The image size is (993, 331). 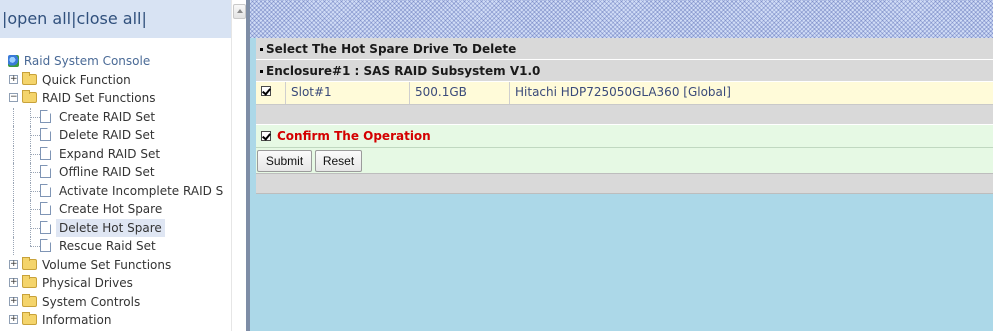 What do you see at coordinates (107, 116) in the screenshot?
I see `tree-item-label: Create RAID Set` at bounding box center [107, 116].